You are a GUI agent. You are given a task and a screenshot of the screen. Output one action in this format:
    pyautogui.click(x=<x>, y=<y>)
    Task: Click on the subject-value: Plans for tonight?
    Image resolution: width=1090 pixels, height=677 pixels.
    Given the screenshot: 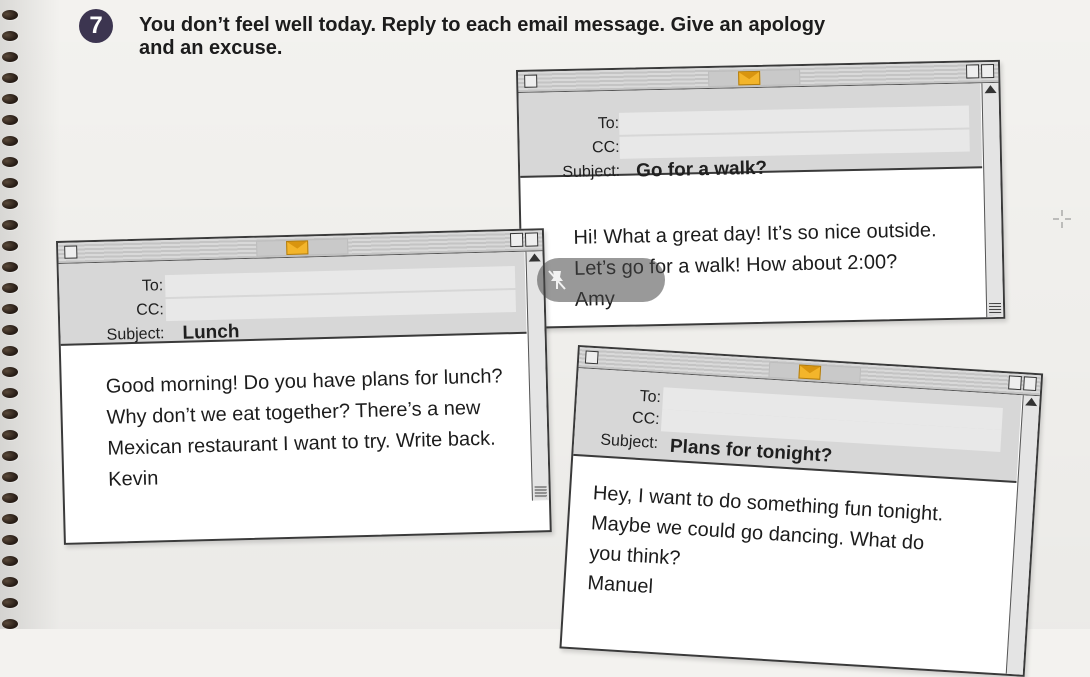 What is the action you would take?
    pyautogui.click(x=751, y=451)
    